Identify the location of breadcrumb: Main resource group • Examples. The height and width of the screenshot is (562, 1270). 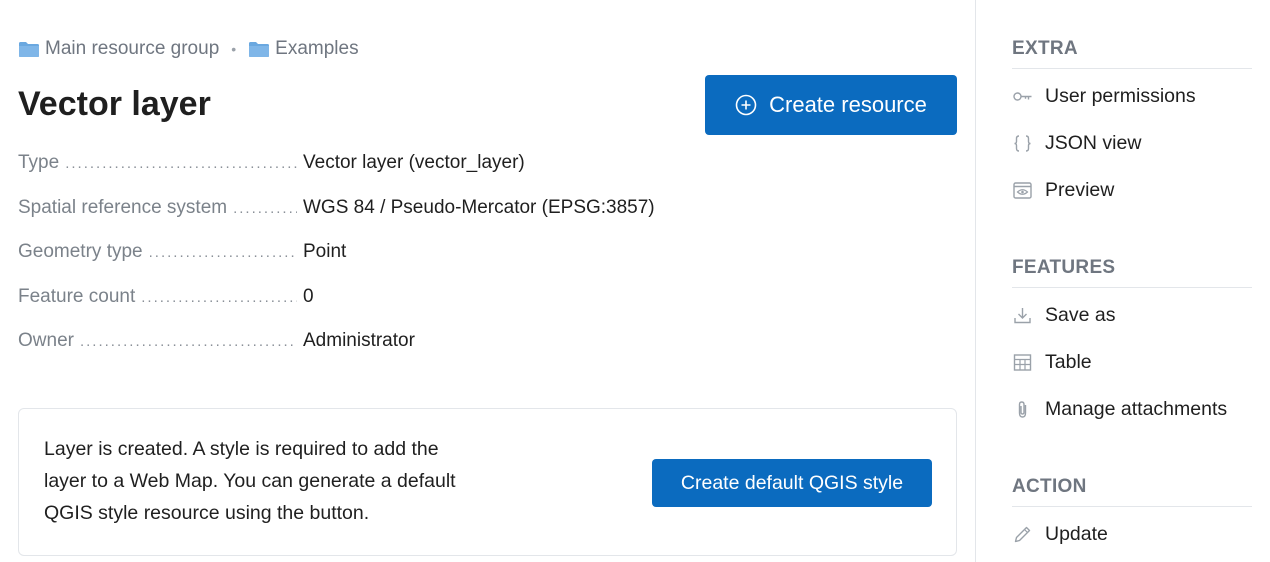
(188, 49).